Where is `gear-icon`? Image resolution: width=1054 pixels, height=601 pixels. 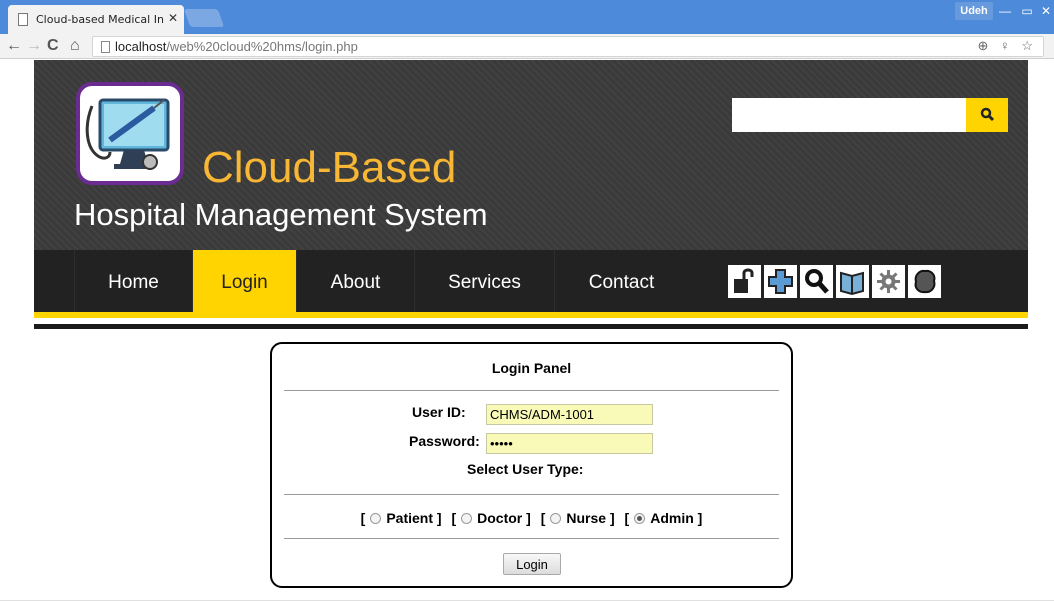
gear-icon is located at coordinates (888, 281).